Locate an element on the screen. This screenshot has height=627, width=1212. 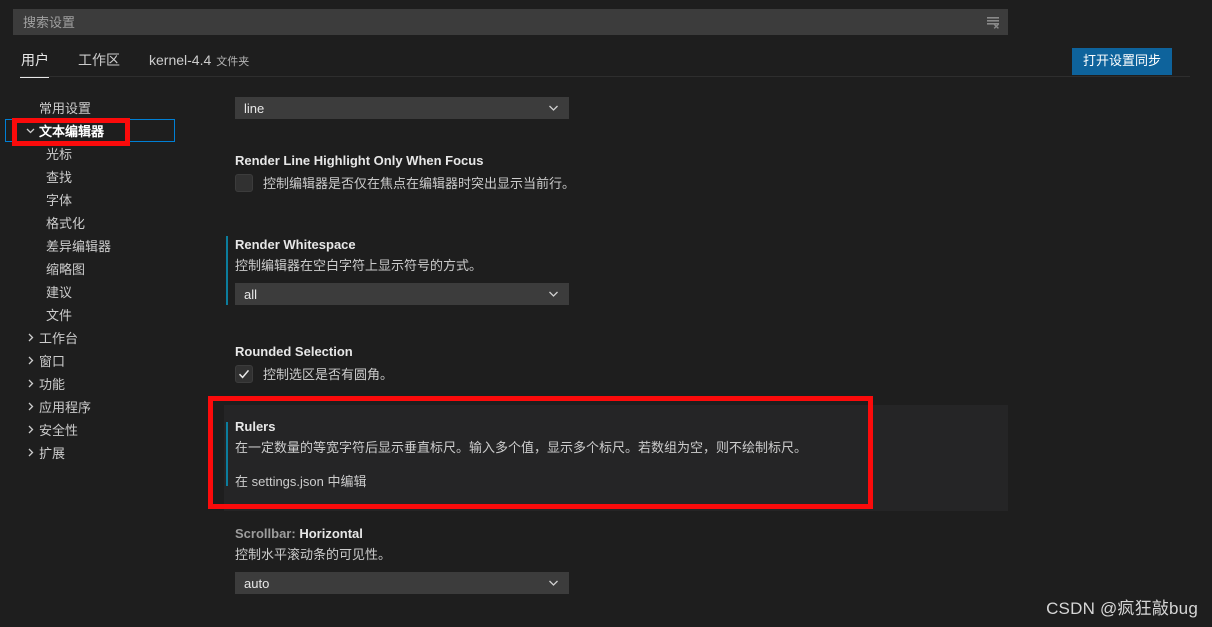
setting-category: Scrollbar: is located at coordinates (265, 533).